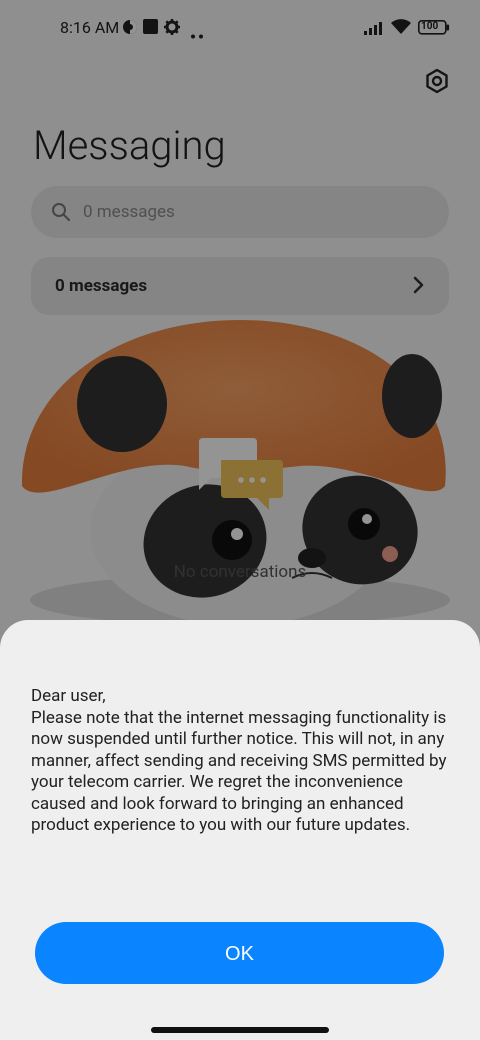  What do you see at coordinates (240, 1030) in the screenshot?
I see `gesture-handle` at bounding box center [240, 1030].